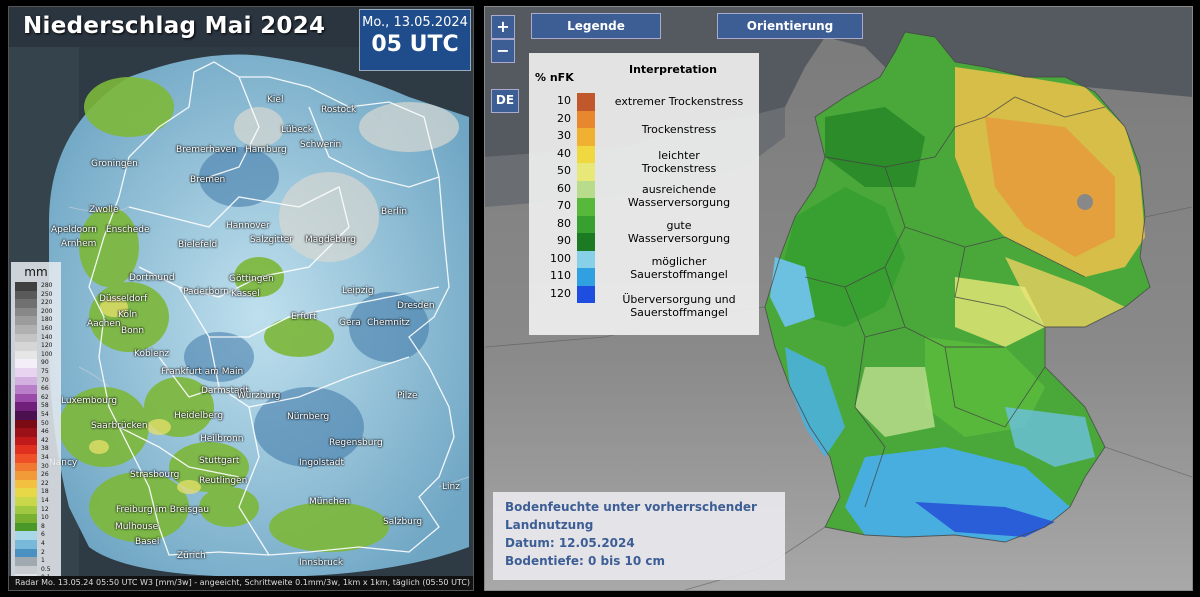  Describe the element at coordinates (503, 27) in the screenshot. I see `zoom-in-button: +` at that location.